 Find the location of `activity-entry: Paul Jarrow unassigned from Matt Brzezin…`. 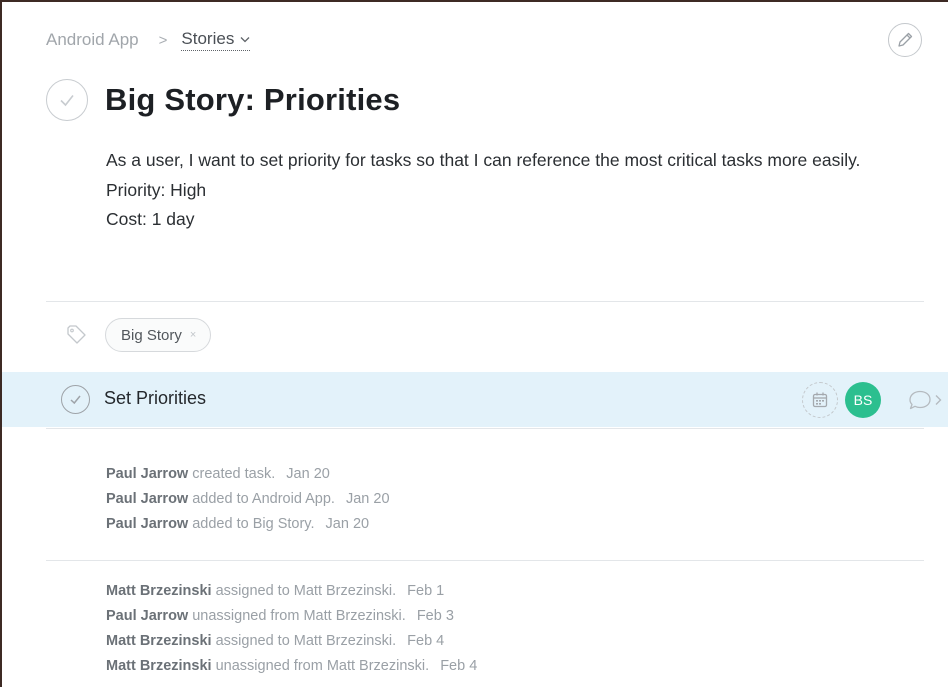

activity-entry: Paul Jarrow unassigned from Matt Brzezin… is located at coordinates (291, 616).